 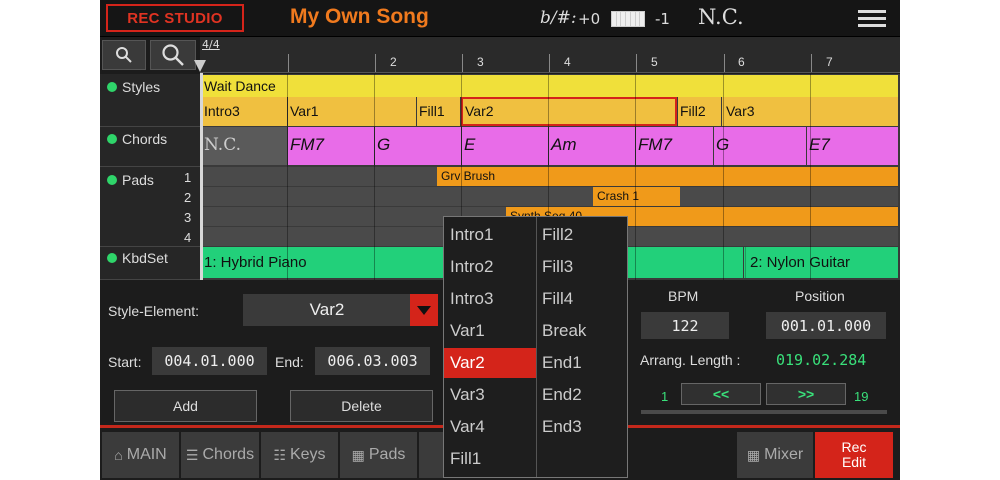 I want to click on measure-number: 5, so click(x=654, y=62).